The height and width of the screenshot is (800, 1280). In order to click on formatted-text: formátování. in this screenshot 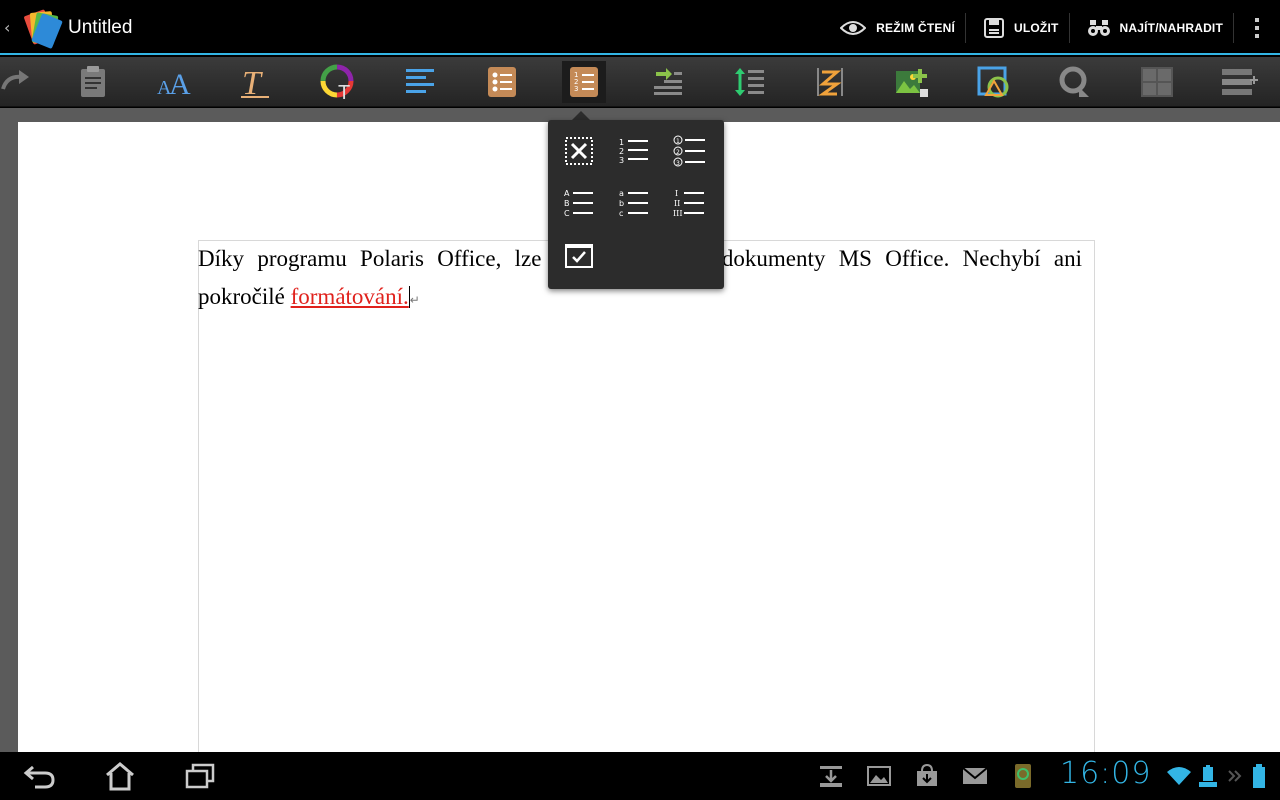, I will do `click(349, 296)`.